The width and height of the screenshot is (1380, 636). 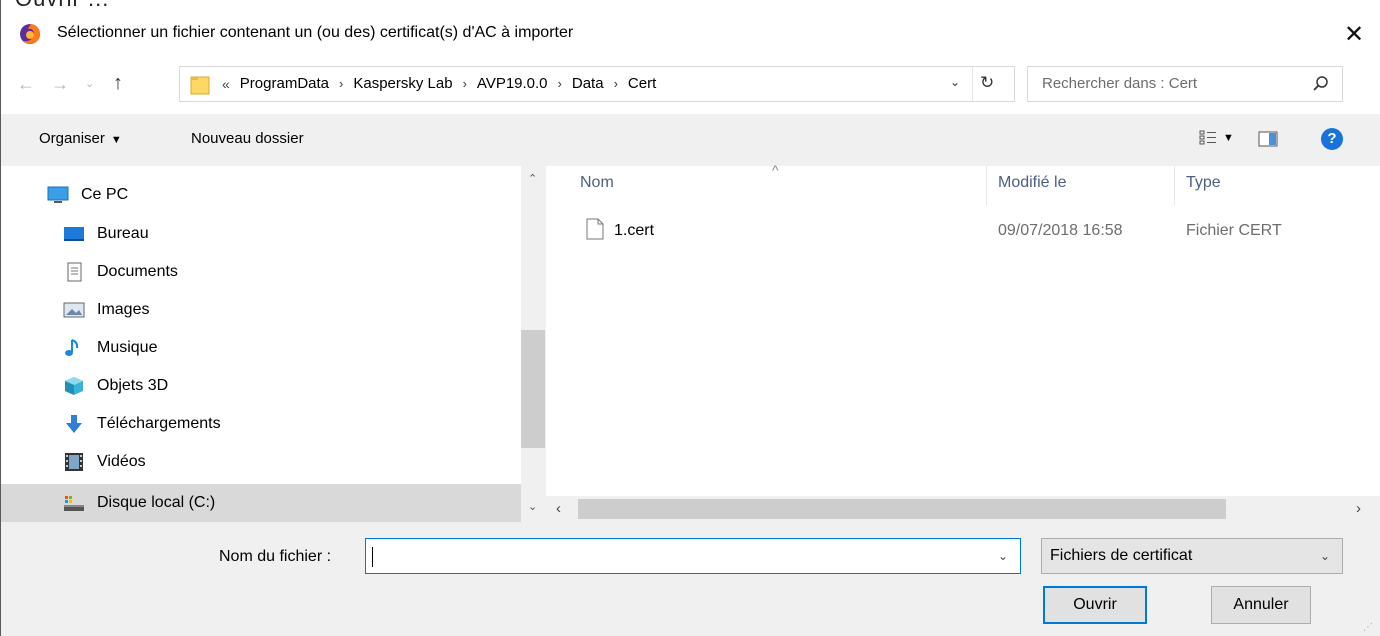 I want to click on file-modified: 09/07/2018 16:58, so click(x=1060, y=230).